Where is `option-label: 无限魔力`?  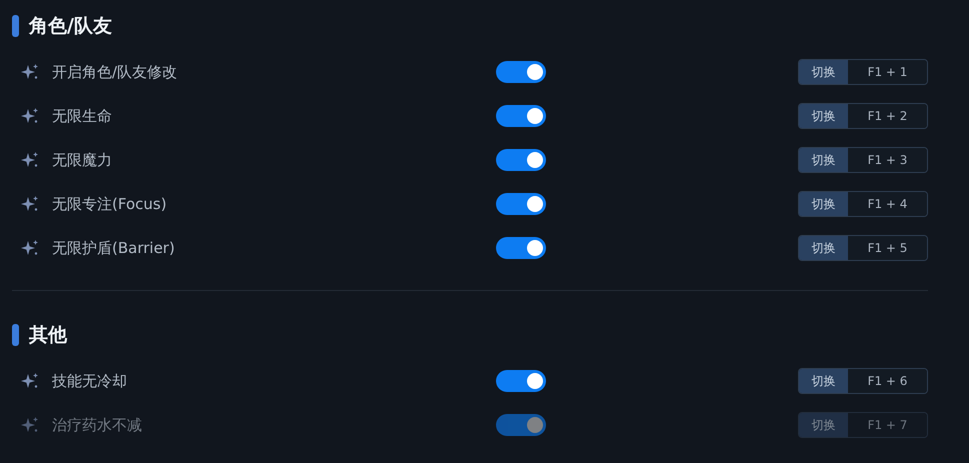
option-label: 无限魔力 is located at coordinates (82, 160).